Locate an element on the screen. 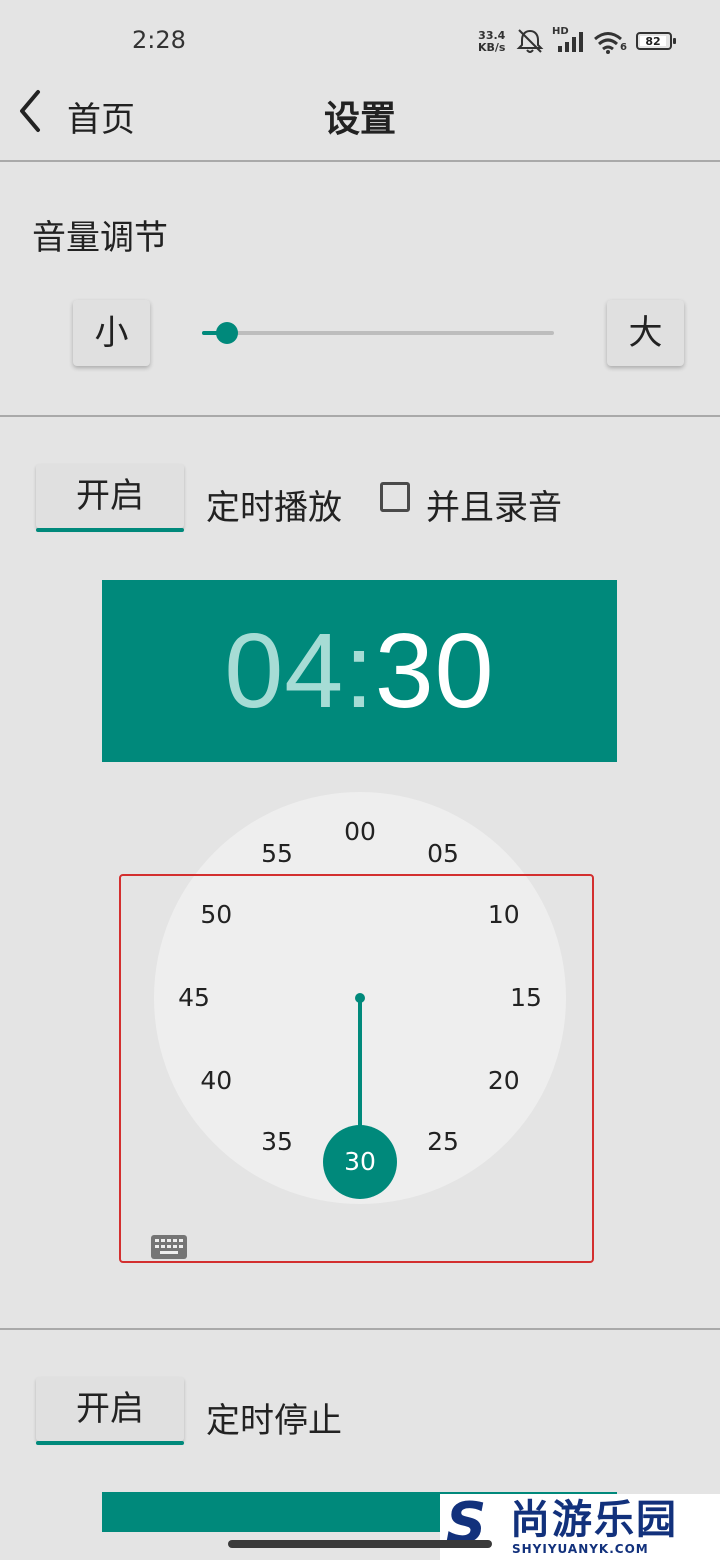 The image size is (720, 1560). volume-divider is located at coordinates (360, 416).